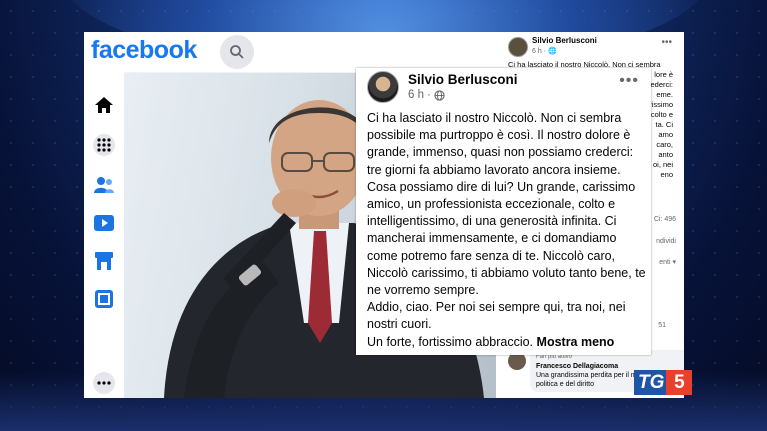 The image size is (767, 431). What do you see at coordinates (576, 342) in the screenshot?
I see `see-less-link: Mostra meno` at bounding box center [576, 342].